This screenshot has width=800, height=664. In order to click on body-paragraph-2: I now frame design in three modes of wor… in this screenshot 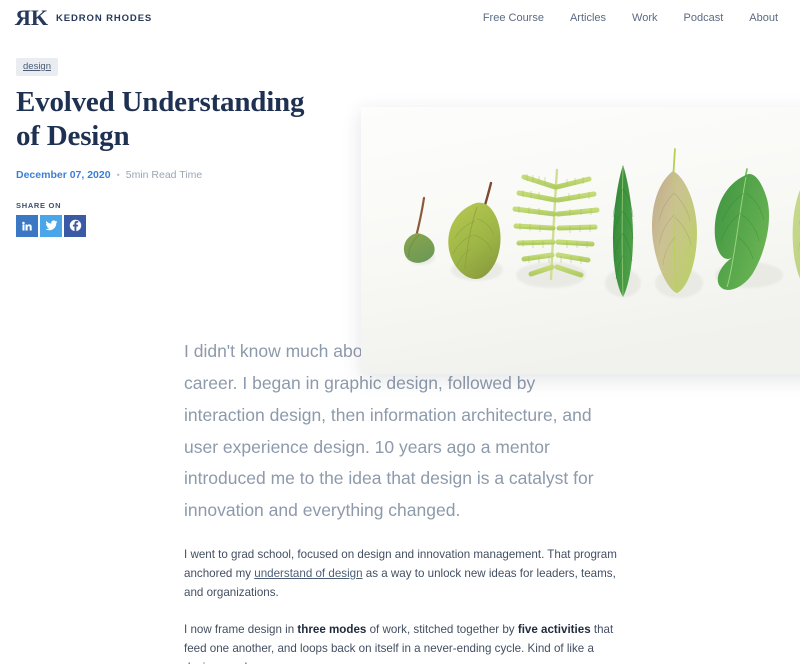, I will do `click(403, 642)`.